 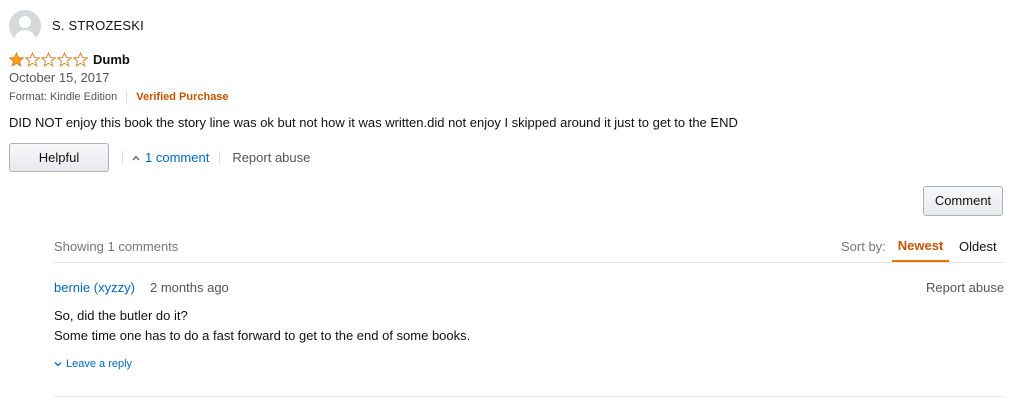 What do you see at coordinates (121, 315) in the screenshot?
I see `comment-text-line: So, did the butler do it?` at bounding box center [121, 315].